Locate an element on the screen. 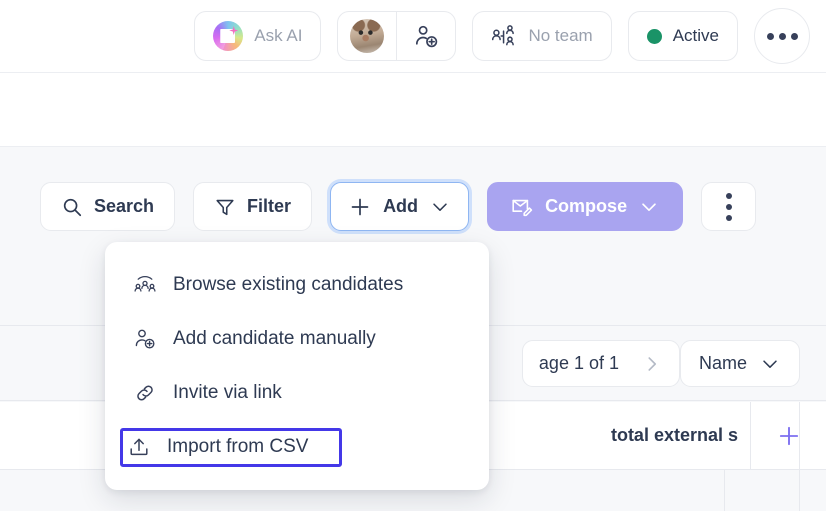  assignee-group is located at coordinates (397, 36).